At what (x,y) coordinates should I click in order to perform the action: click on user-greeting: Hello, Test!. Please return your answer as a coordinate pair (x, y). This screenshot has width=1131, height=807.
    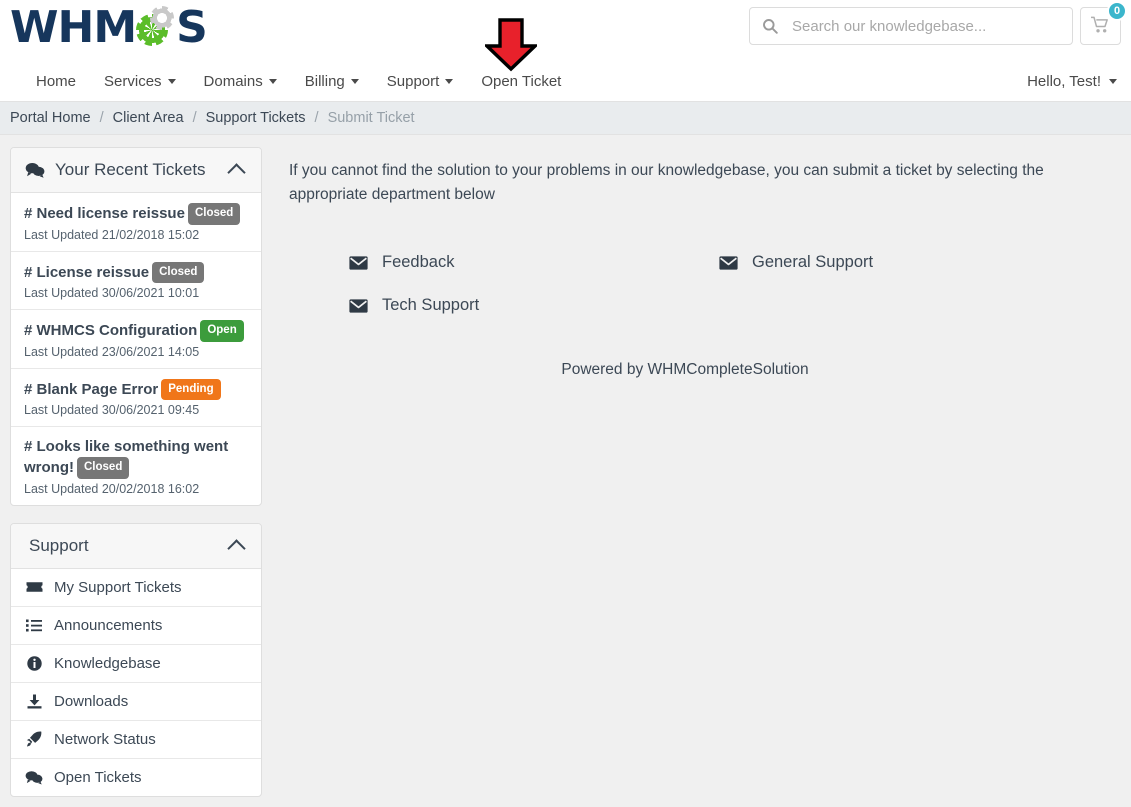
    Looking at the image, I should click on (1064, 81).